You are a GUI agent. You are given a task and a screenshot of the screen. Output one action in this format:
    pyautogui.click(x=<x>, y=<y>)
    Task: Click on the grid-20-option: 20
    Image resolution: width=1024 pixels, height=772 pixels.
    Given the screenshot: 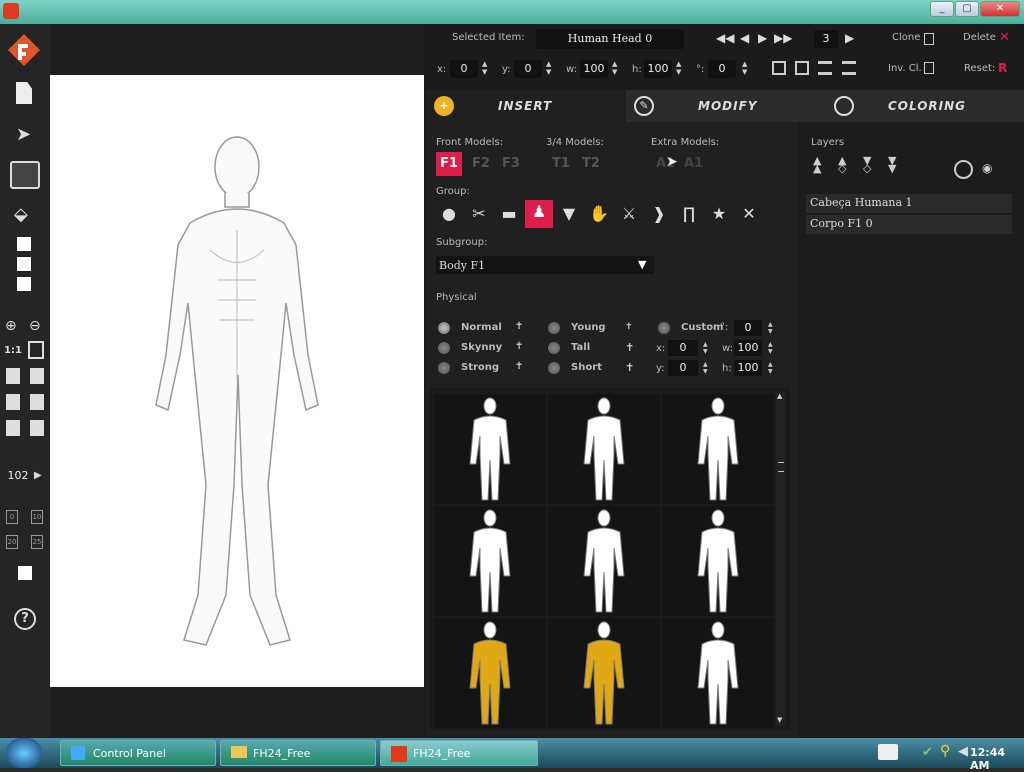 What is the action you would take?
    pyautogui.click(x=12, y=542)
    